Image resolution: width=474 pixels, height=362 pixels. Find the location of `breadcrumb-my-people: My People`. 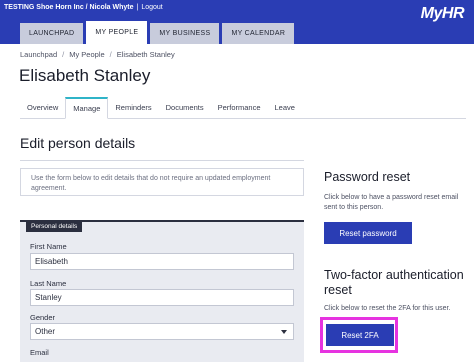

breadcrumb-my-people: My People is located at coordinates (86, 54).